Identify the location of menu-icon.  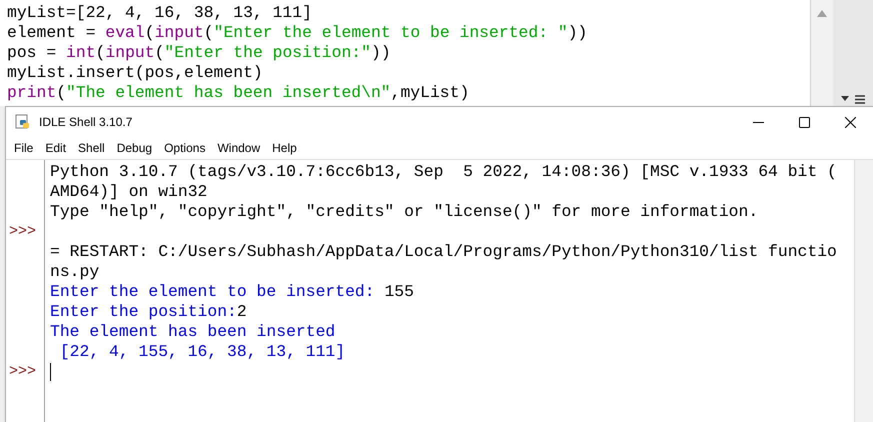
(860, 99).